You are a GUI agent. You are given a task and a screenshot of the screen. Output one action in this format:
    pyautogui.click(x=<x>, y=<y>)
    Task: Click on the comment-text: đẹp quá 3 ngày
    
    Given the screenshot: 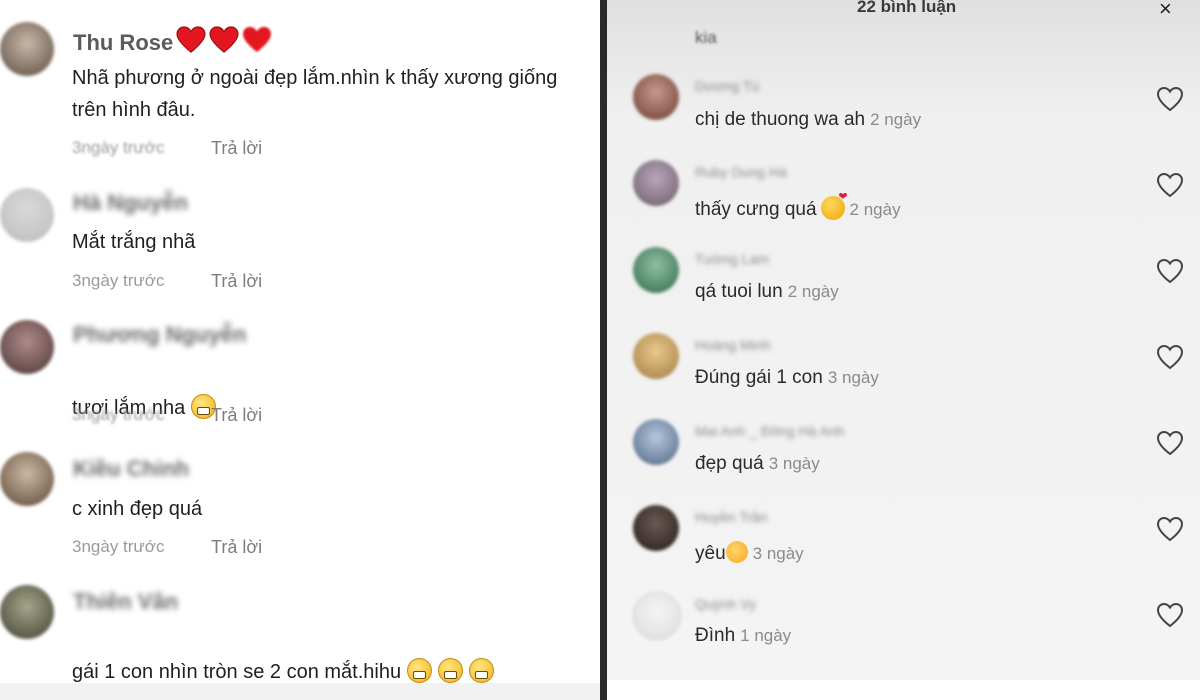 What is the action you would take?
    pyautogui.click(x=757, y=464)
    